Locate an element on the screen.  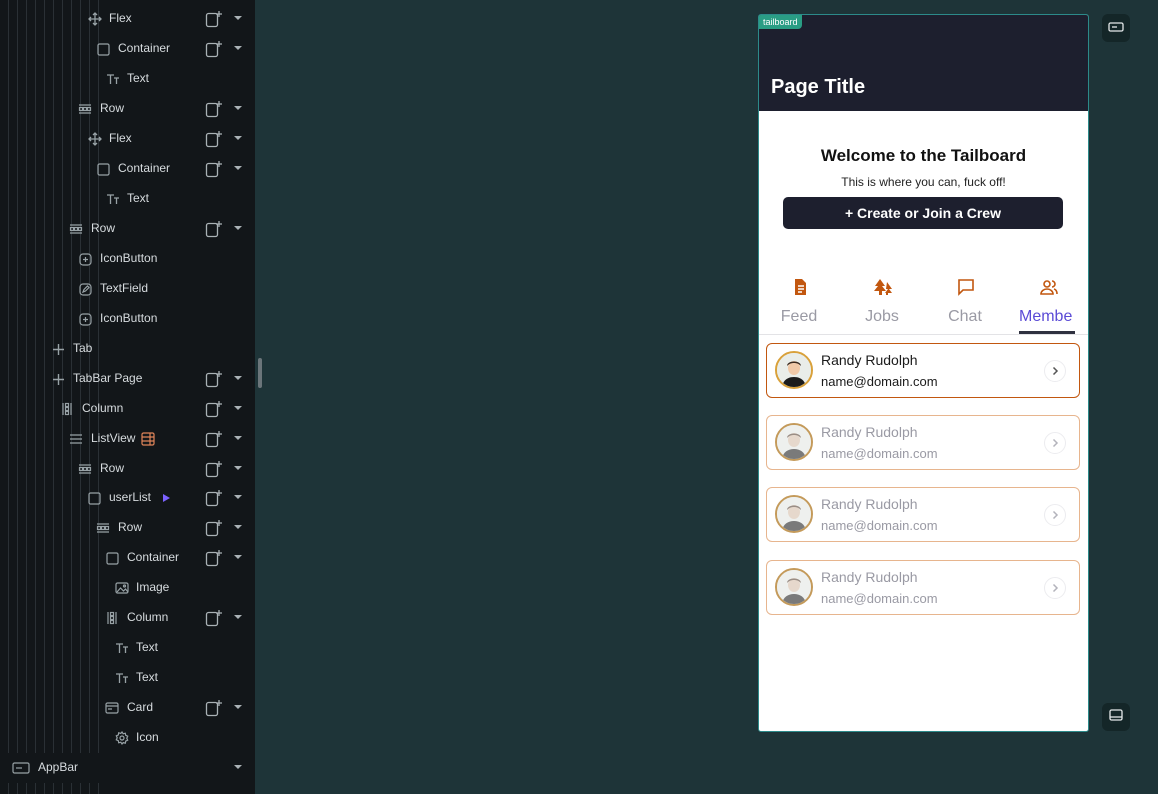
tree-item-label: Column is located at coordinates (148, 617).